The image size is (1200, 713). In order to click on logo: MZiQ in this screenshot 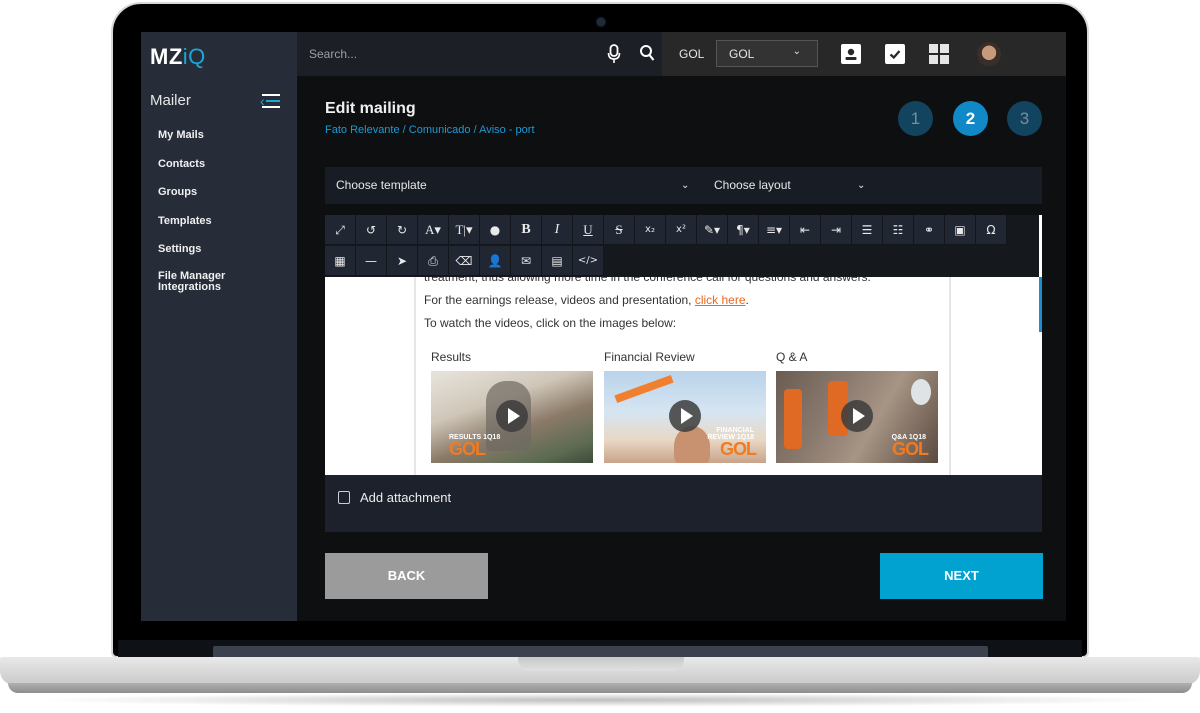, I will do `click(178, 57)`.